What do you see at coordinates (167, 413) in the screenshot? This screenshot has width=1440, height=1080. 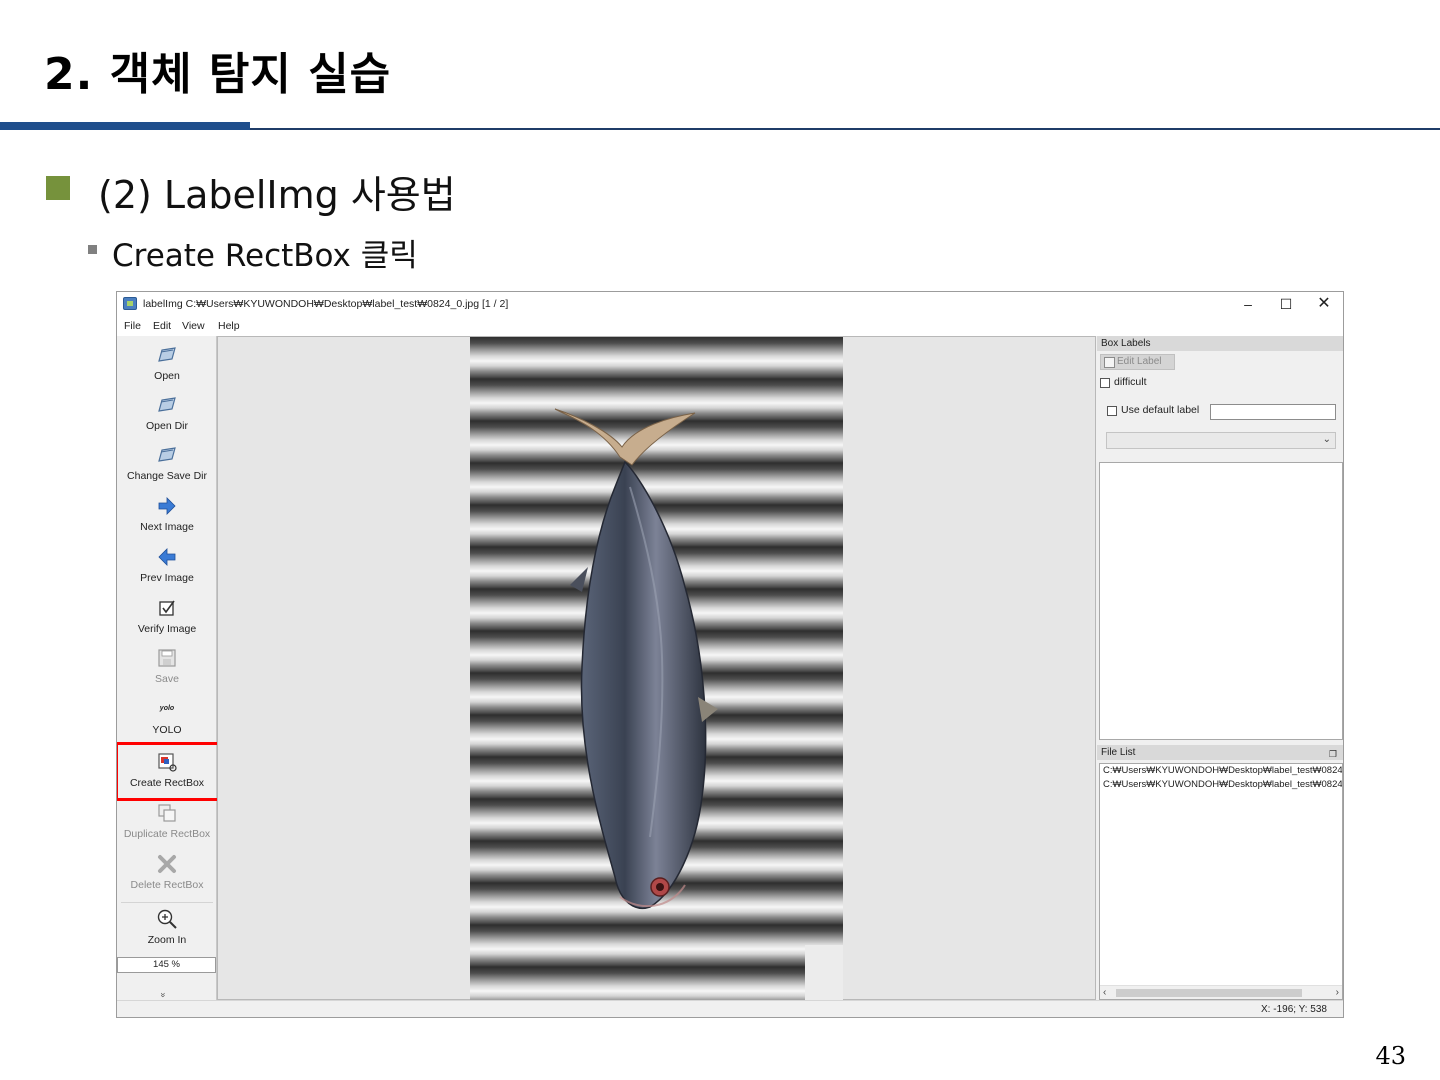 I see `open-dir-button: Open Dir` at bounding box center [167, 413].